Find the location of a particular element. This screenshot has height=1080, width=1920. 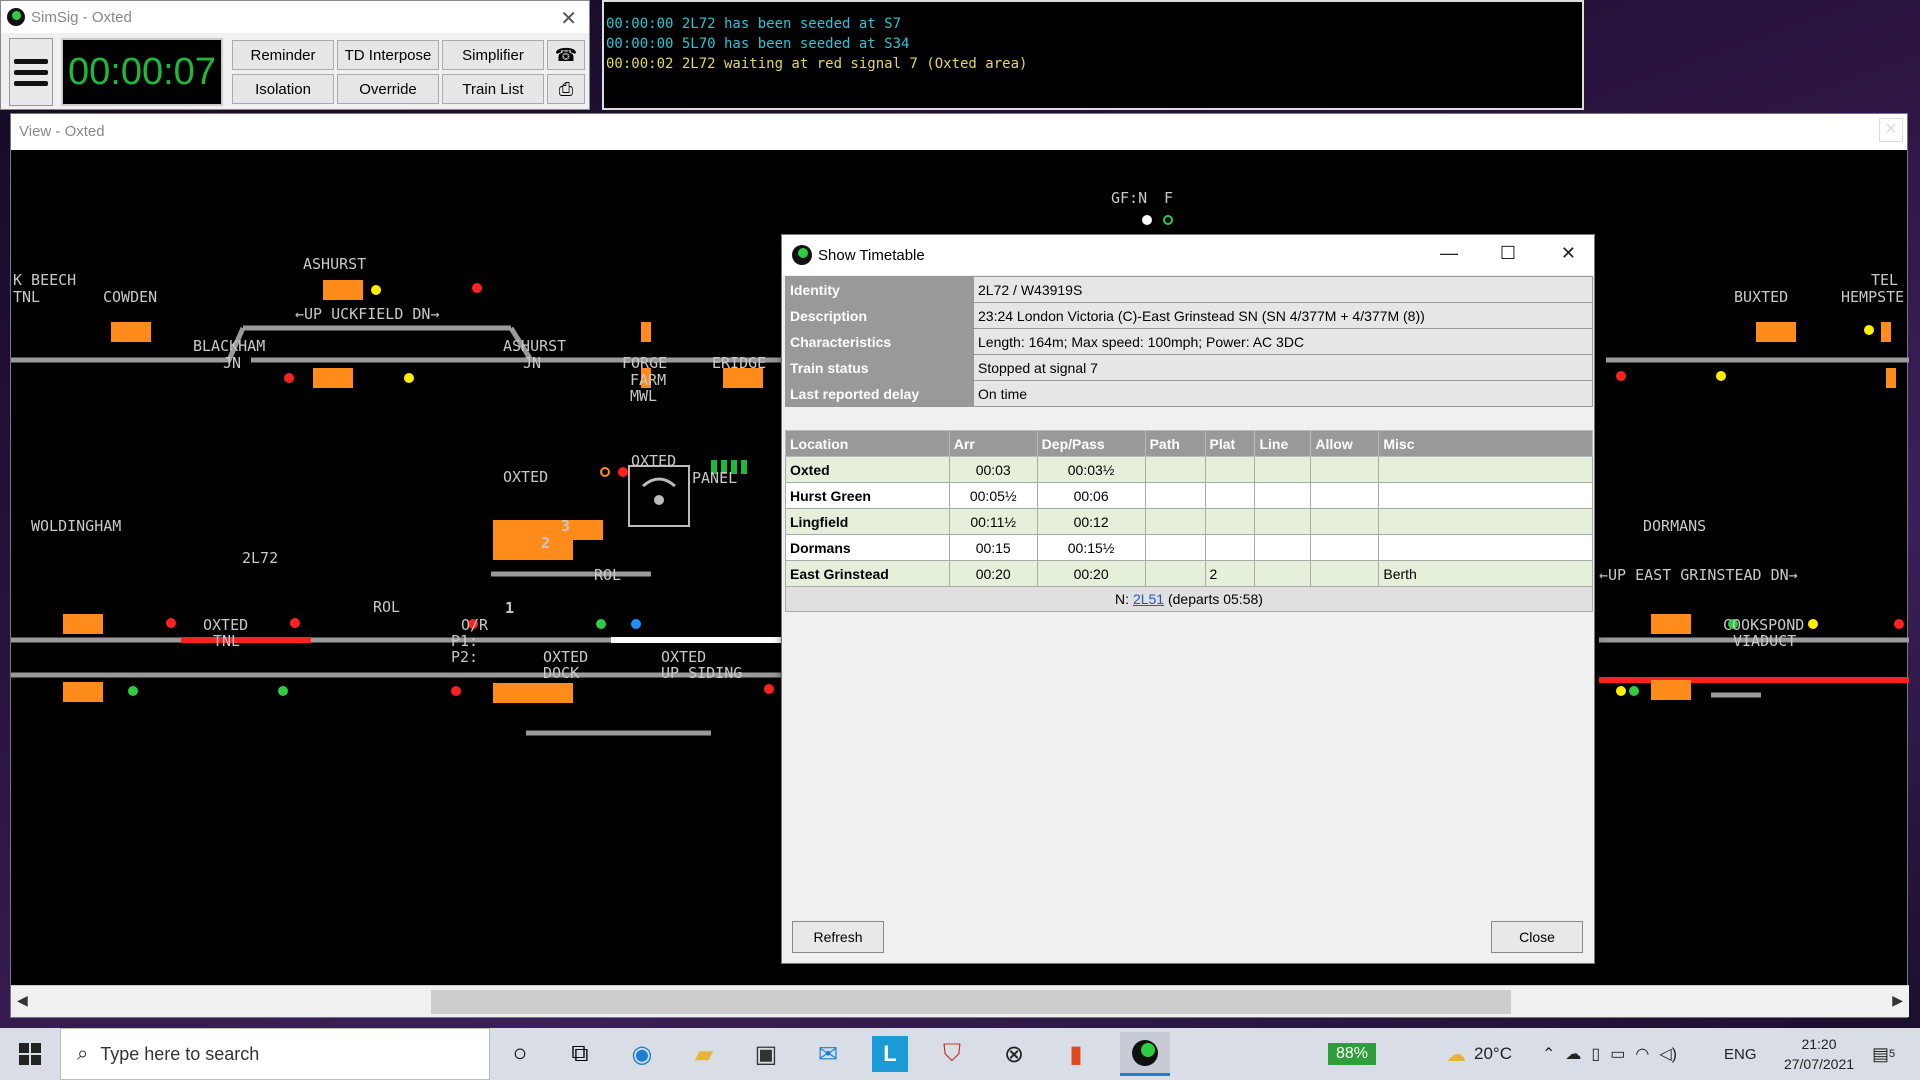

windows-start-icon is located at coordinates (30, 1054).